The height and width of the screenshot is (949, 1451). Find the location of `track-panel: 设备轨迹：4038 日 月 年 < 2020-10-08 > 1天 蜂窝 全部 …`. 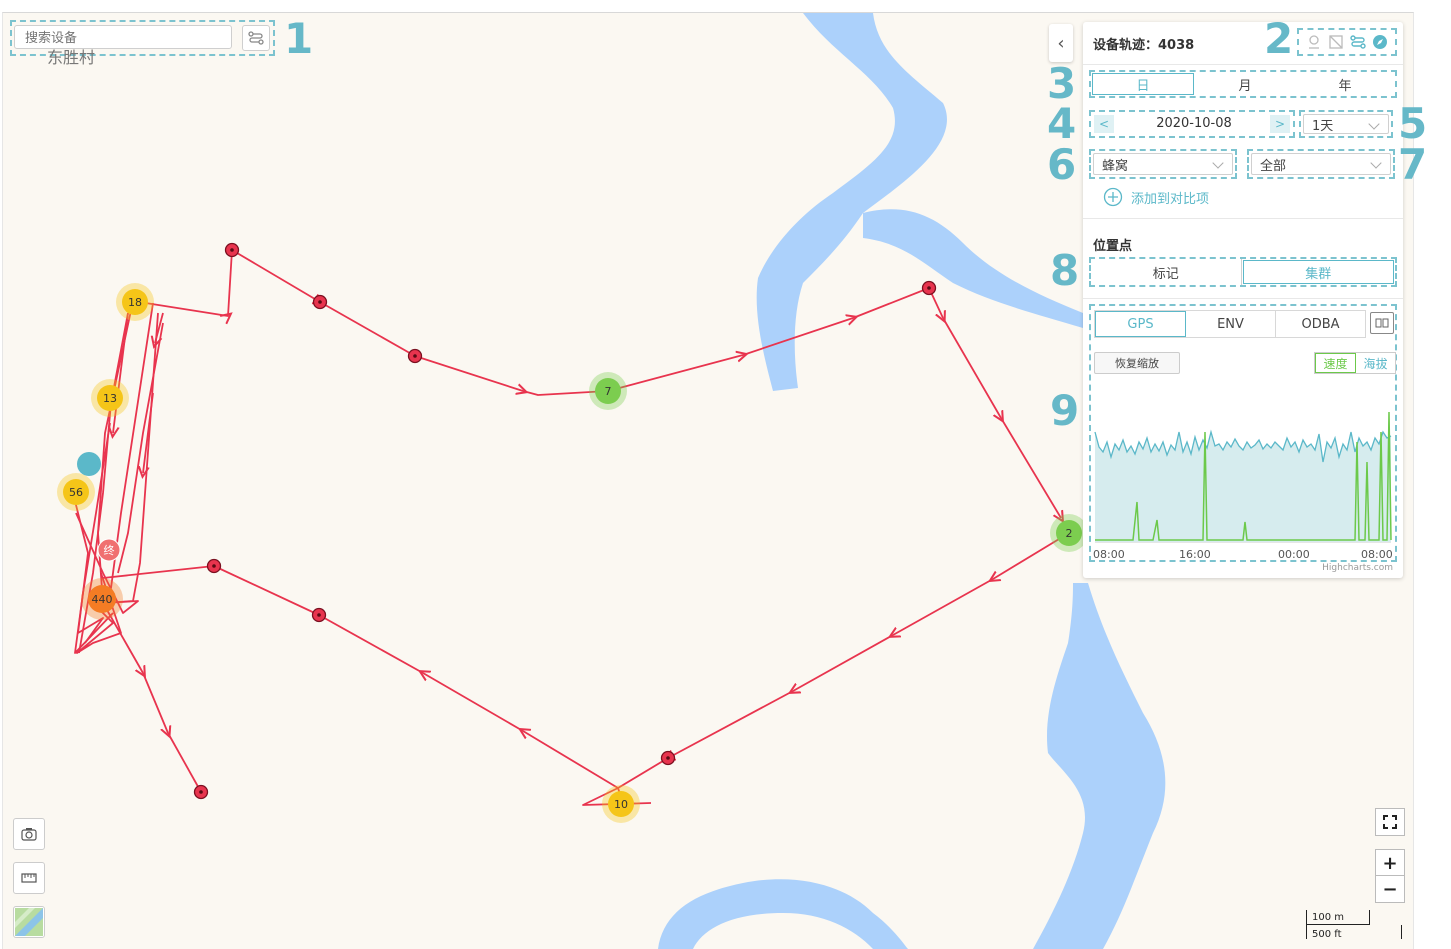

track-panel: 设备轨迹：4038 日 月 年 < 2020-10-08 > 1天 蜂窝 全部 … is located at coordinates (1243, 300).